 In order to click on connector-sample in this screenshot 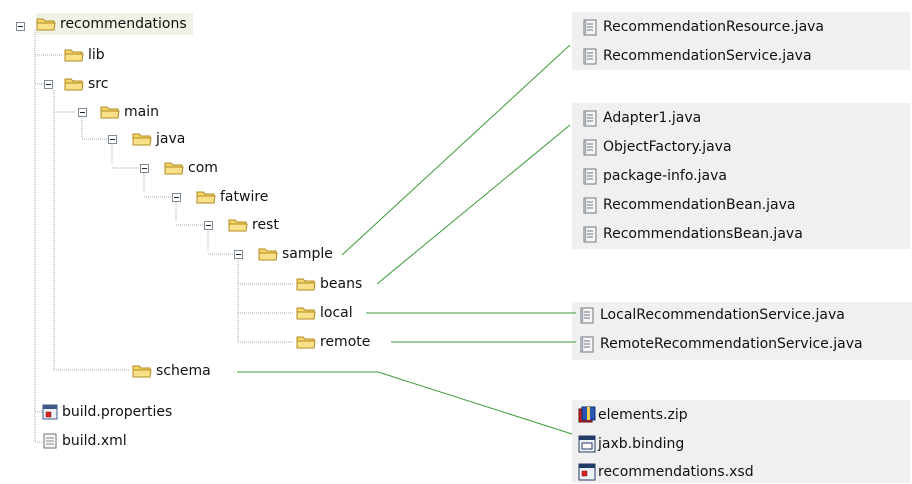, I will do `click(456, 150)`.